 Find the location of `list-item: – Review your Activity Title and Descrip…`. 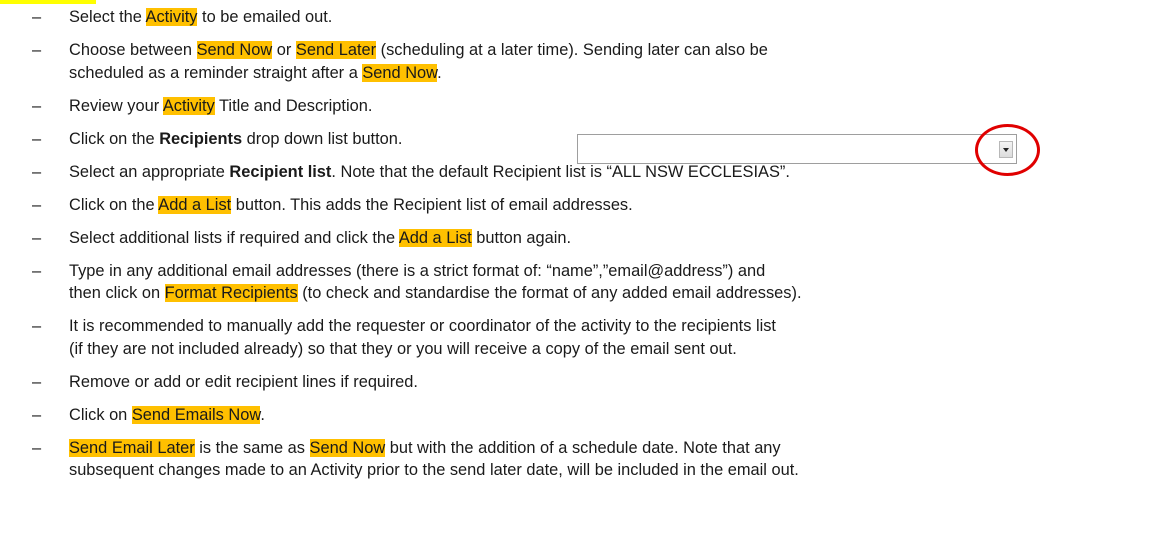

list-item: – Review your Activity Title and Descrip… is located at coordinates (599, 106).